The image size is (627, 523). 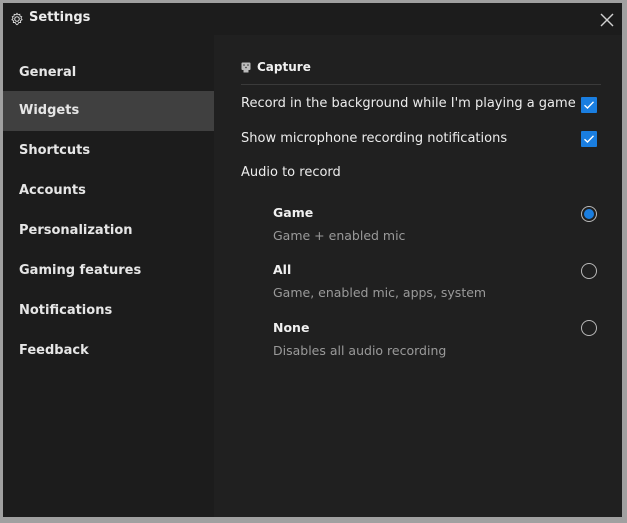 What do you see at coordinates (49, 110) in the screenshot?
I see `sidebar-item-label: Widgets` at bounding box center [49, 110].